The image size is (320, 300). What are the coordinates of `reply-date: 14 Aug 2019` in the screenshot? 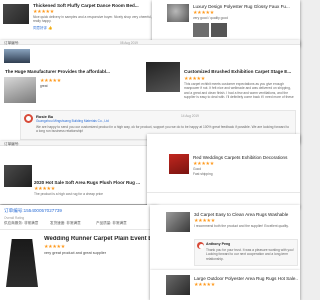 It's located at (190, 116).